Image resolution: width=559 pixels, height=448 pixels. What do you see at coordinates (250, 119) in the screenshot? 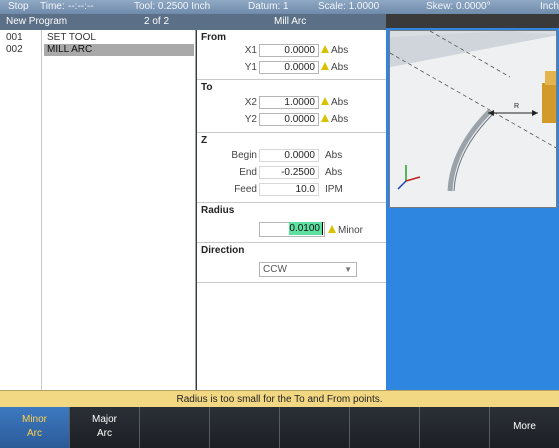
I see `y2-label: Y2` at bounding box center [250, 119].